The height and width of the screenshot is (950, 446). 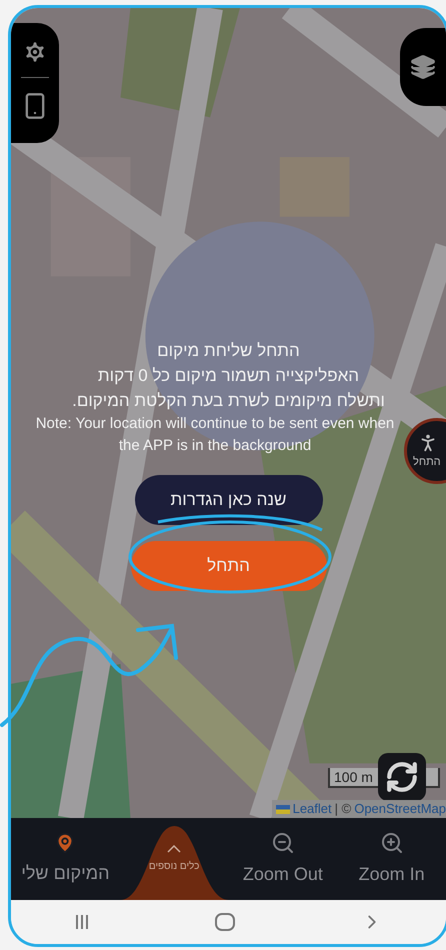 What do you see at coordinates (225, 922) in the screenshot?
I see `home-icon` at bounding box center [225, 922].